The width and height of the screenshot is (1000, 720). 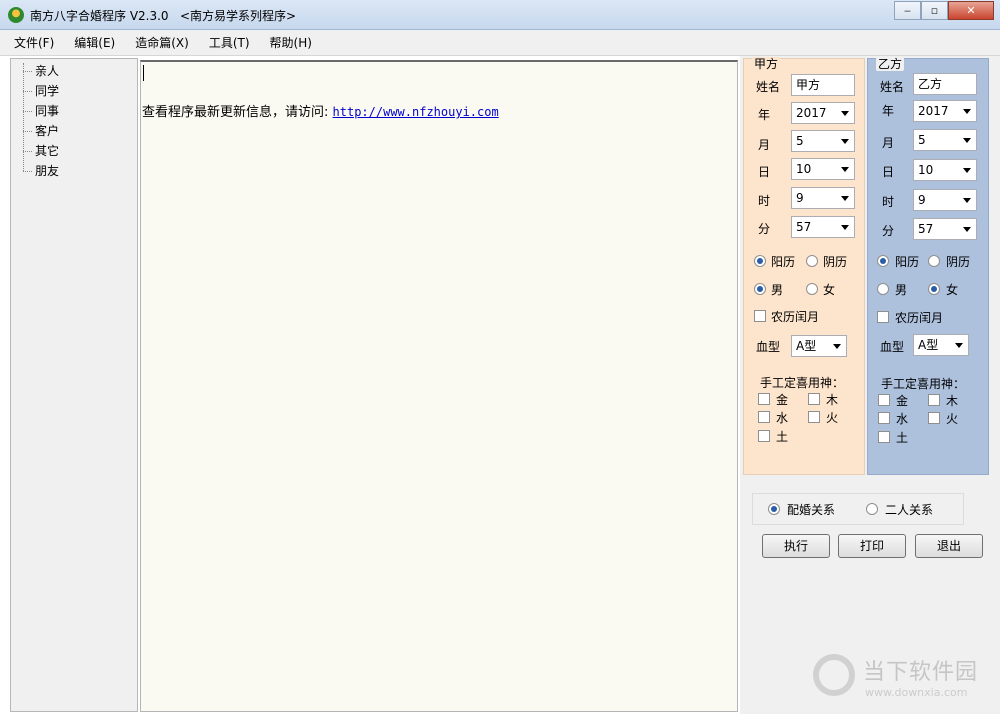 What do you see at coordinates (952, 290) in the screenshot?
I see `female-label: 女` at bounding box center [952, 290].